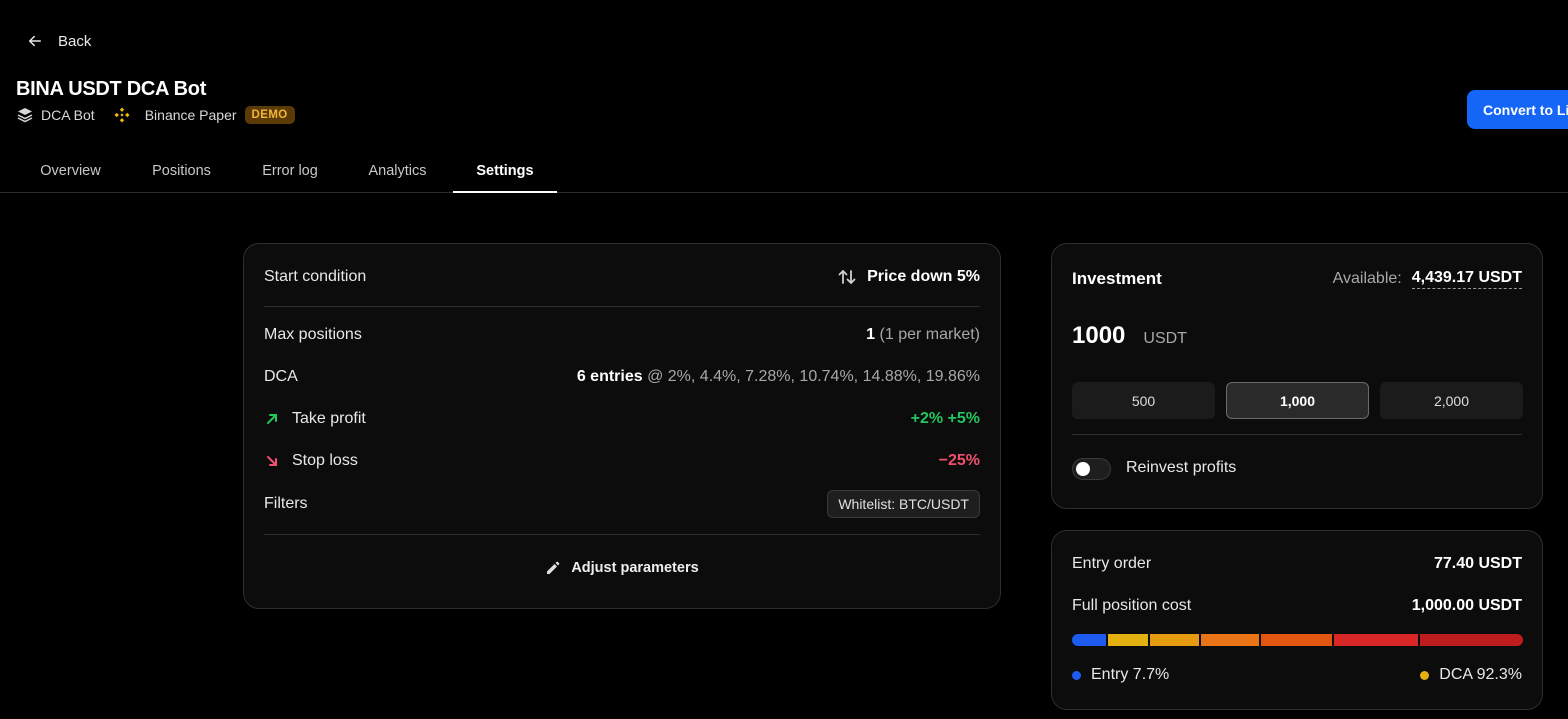 The width and height of the screenshot is (1568, 719). Describe the element at coordinates (871, 334) in the screenshot. I see `max-positions-value: 1` at that location.